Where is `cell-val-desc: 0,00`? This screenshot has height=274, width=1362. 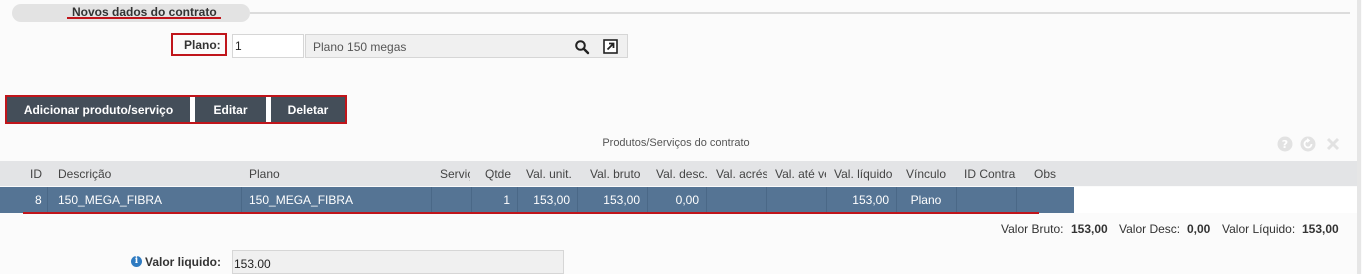
cell-val-desc: 0,00 is located at coordinates (687, 200).